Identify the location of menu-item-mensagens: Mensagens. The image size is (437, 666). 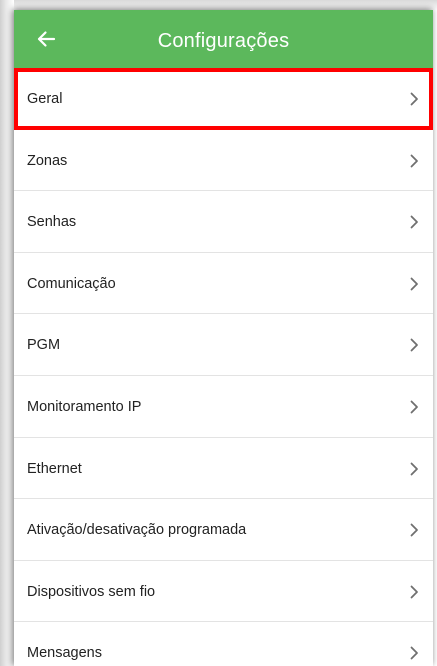
(223, 644).